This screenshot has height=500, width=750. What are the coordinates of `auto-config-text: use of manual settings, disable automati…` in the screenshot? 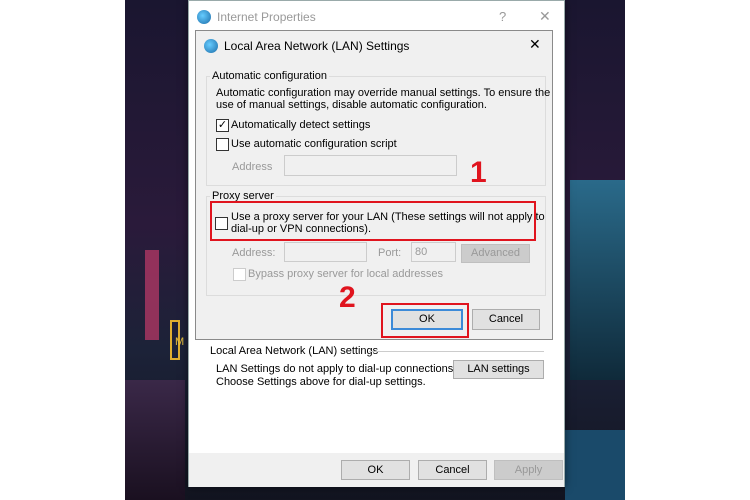 It's located at (351, 105).